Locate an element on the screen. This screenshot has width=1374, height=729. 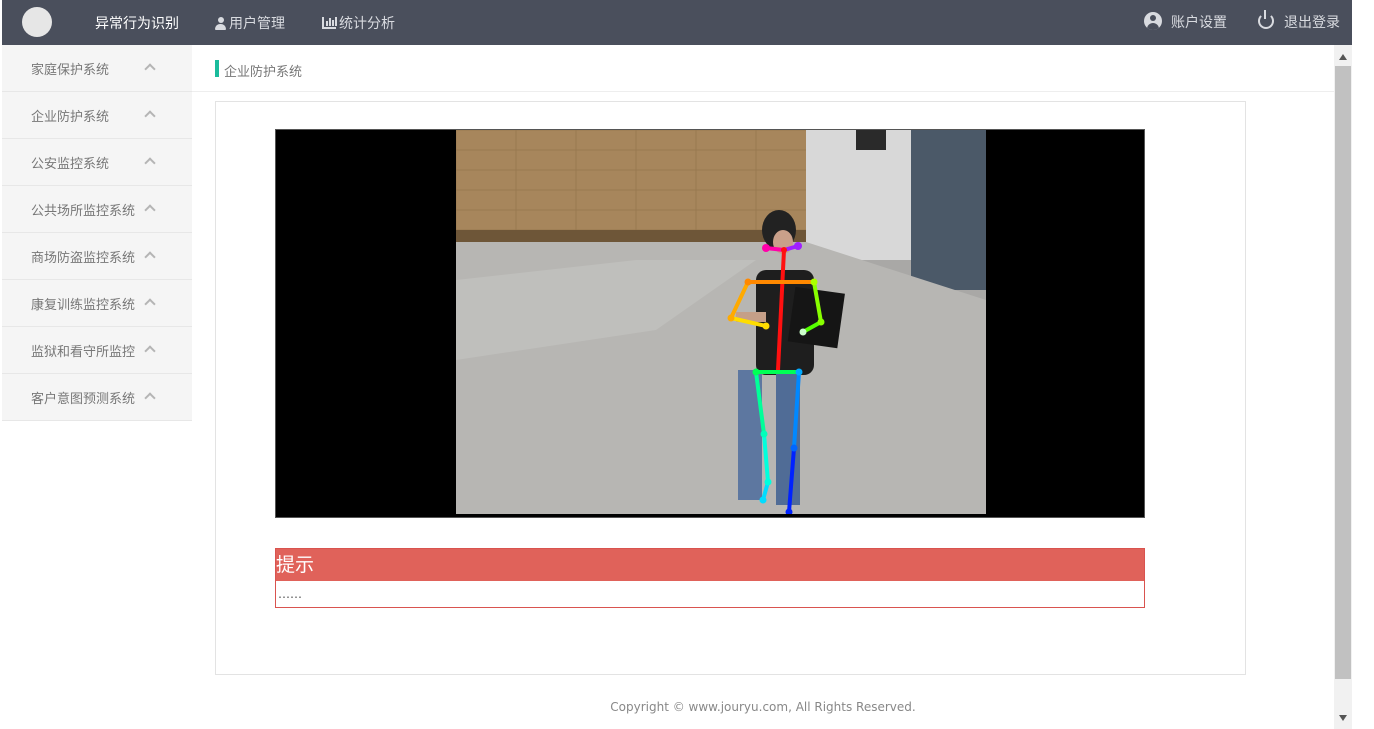
sidebar-item-enterprise-protection: 企业防护系统 is located at coordinates (97, 115).